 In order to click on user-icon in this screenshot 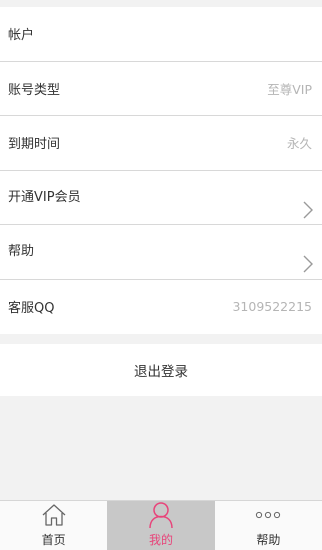, I will do `click(161, 515)`.